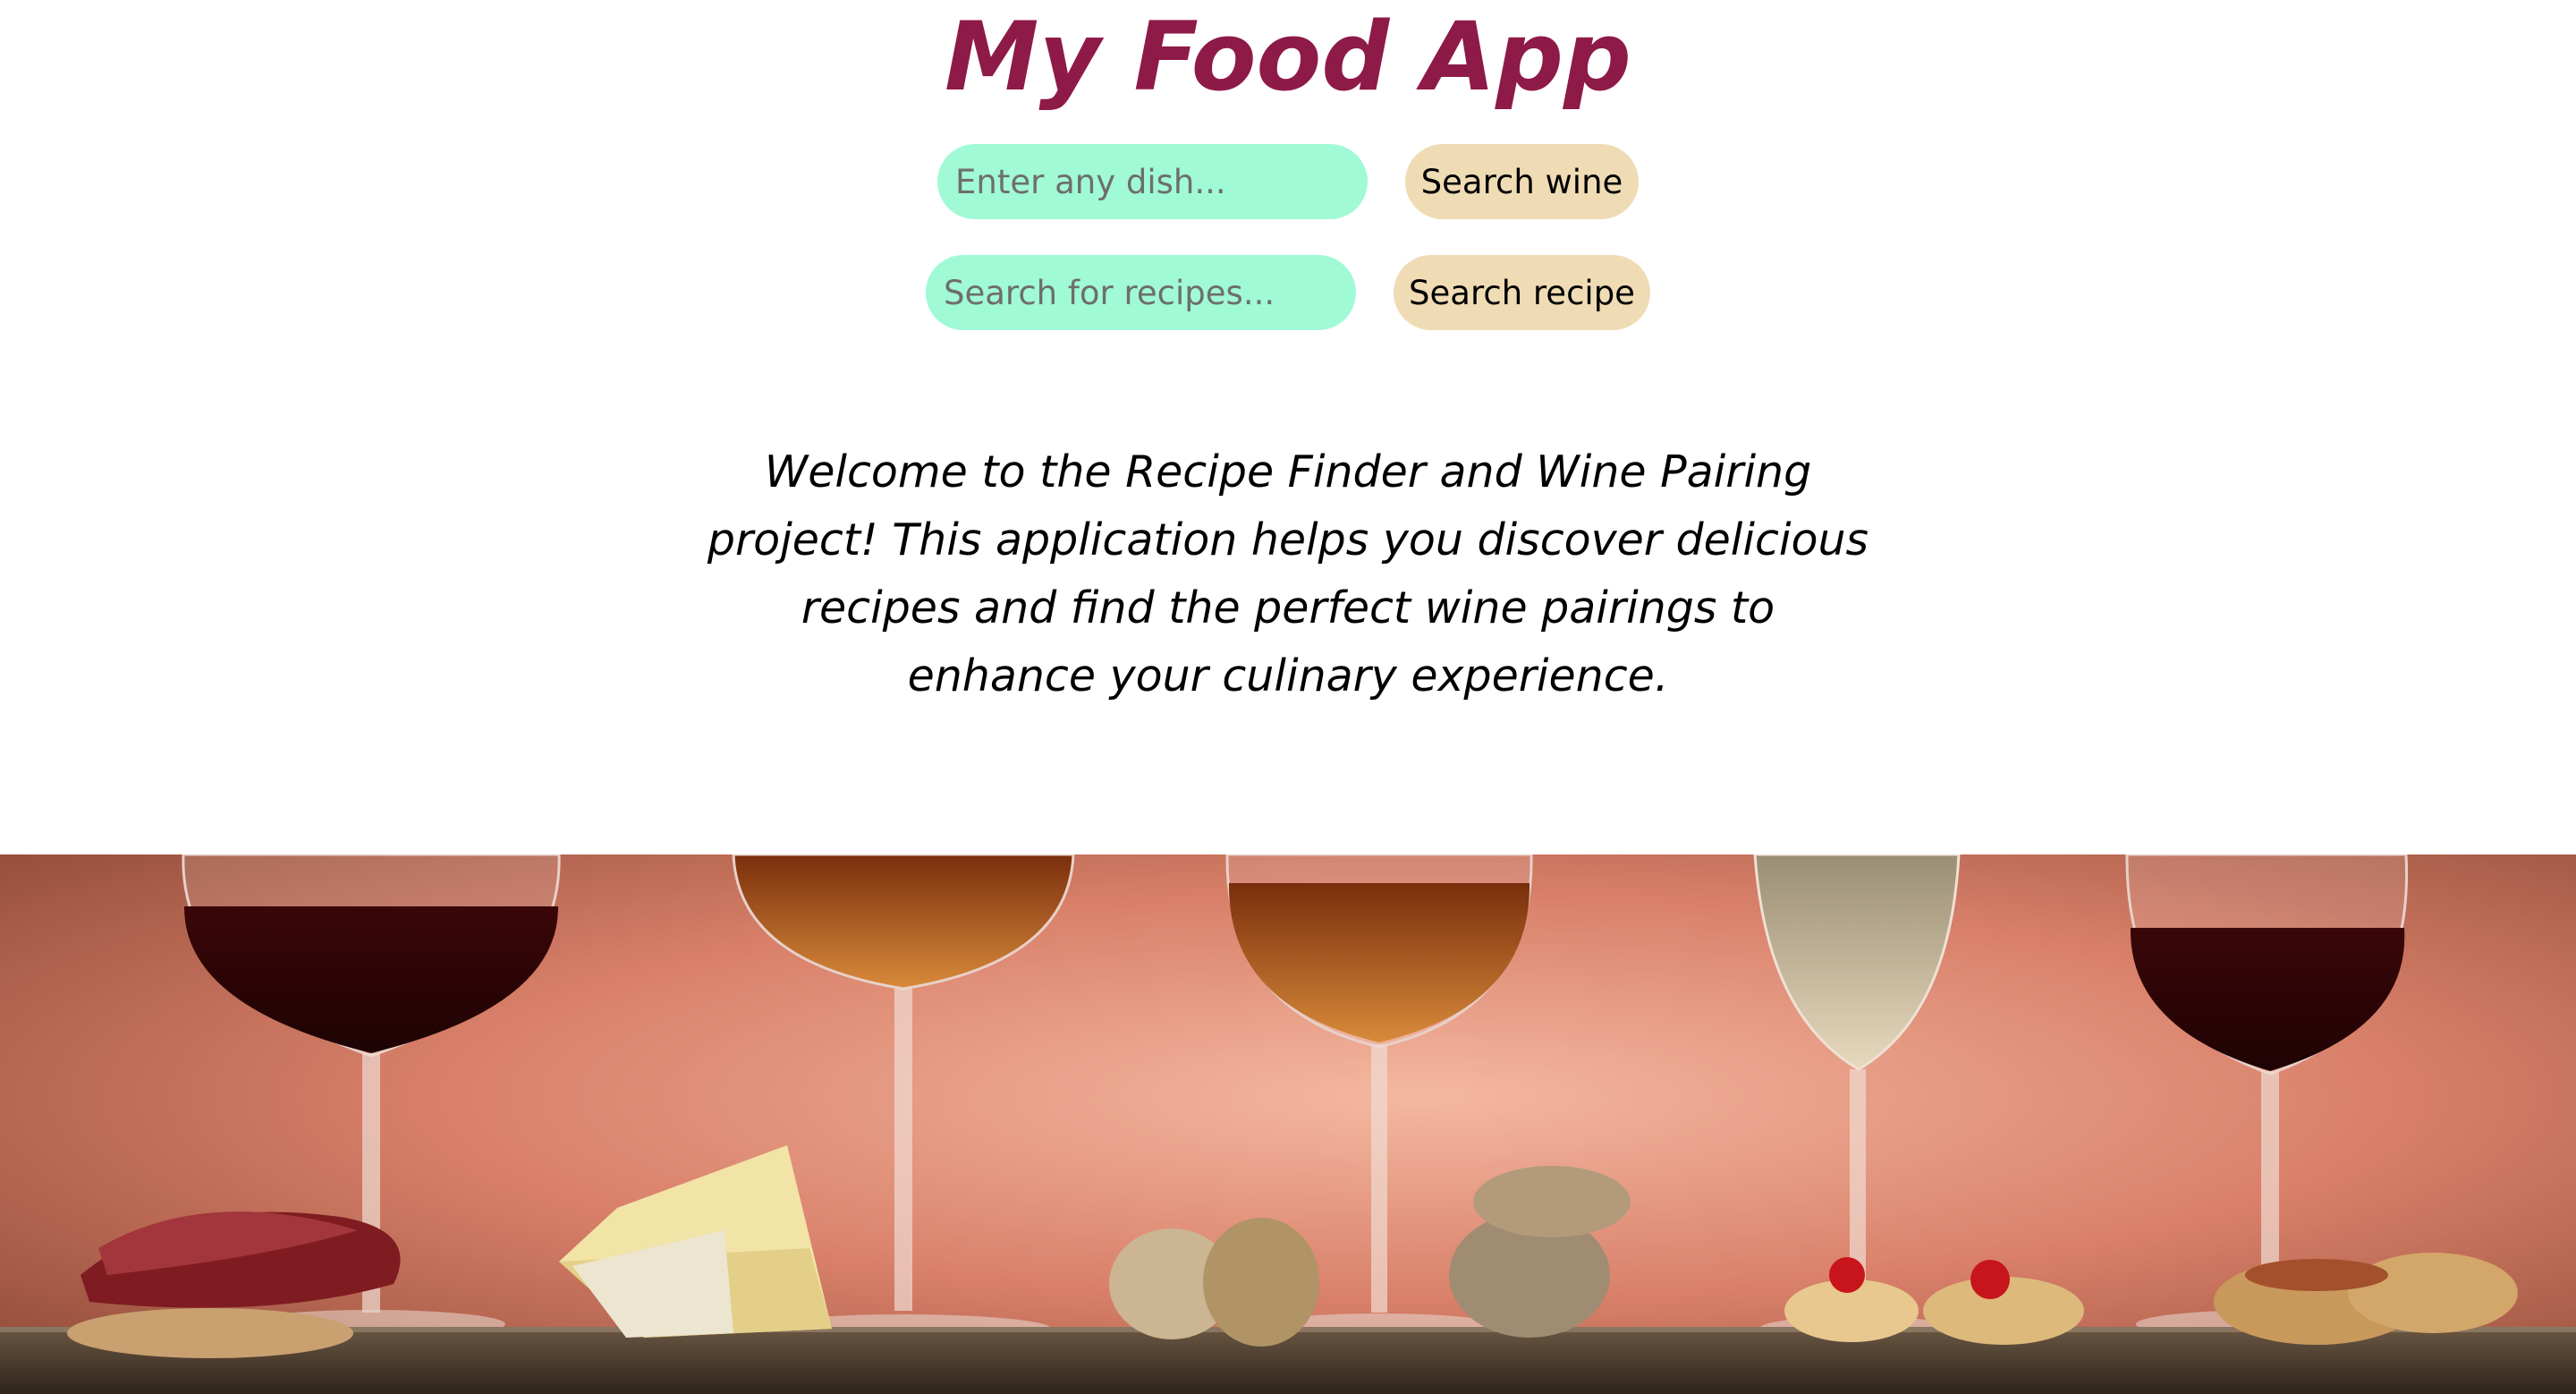 The width and height of the screenshot is (2576, 1394). I want to click on search-wine-button: Search wine, so click(1522, 181).